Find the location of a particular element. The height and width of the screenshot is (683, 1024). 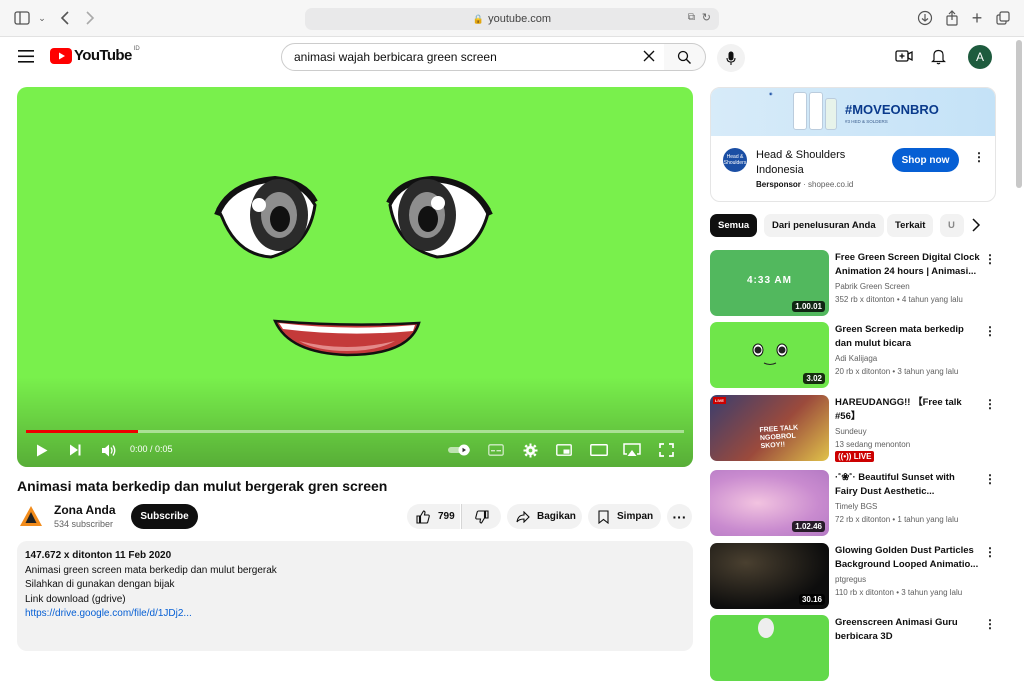

progress-played is located at coordinates (82, 431).